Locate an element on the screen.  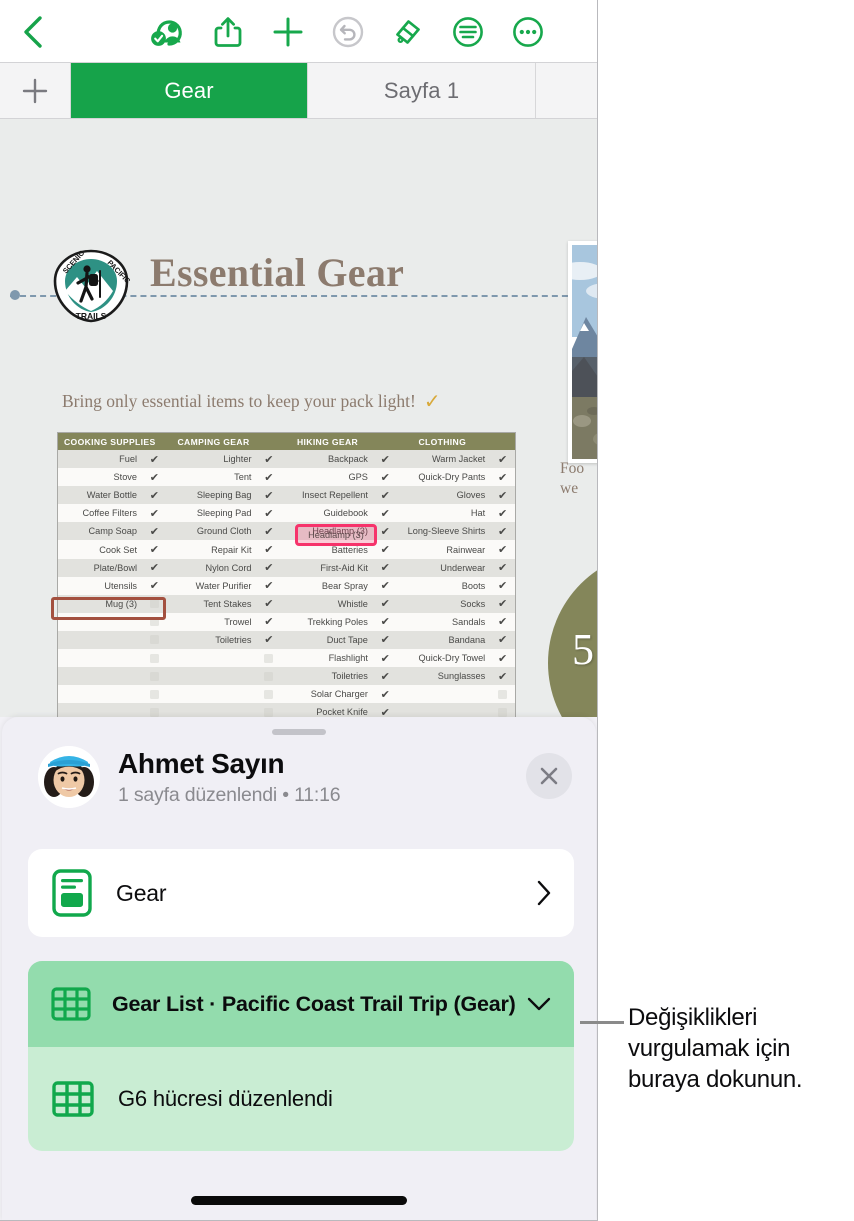
table-cell-label: Water Purifier is located at coordinates (212, 586).